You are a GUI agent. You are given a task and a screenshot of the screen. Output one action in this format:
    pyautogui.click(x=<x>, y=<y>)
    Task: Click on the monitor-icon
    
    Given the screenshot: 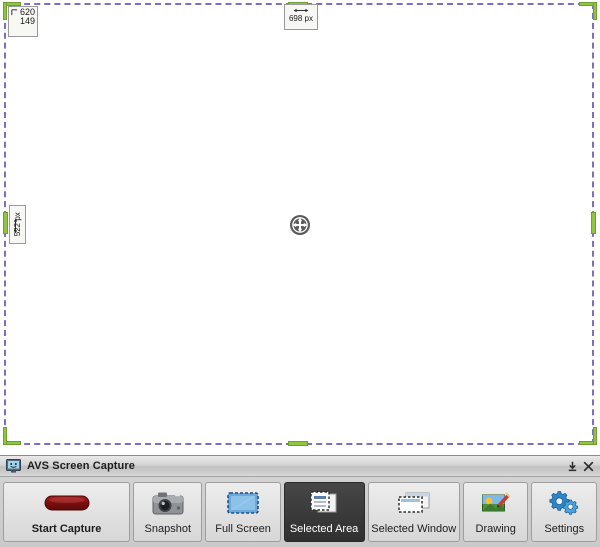 What is the action you would take?
    pyautogui.click(x=13, y=466)
    